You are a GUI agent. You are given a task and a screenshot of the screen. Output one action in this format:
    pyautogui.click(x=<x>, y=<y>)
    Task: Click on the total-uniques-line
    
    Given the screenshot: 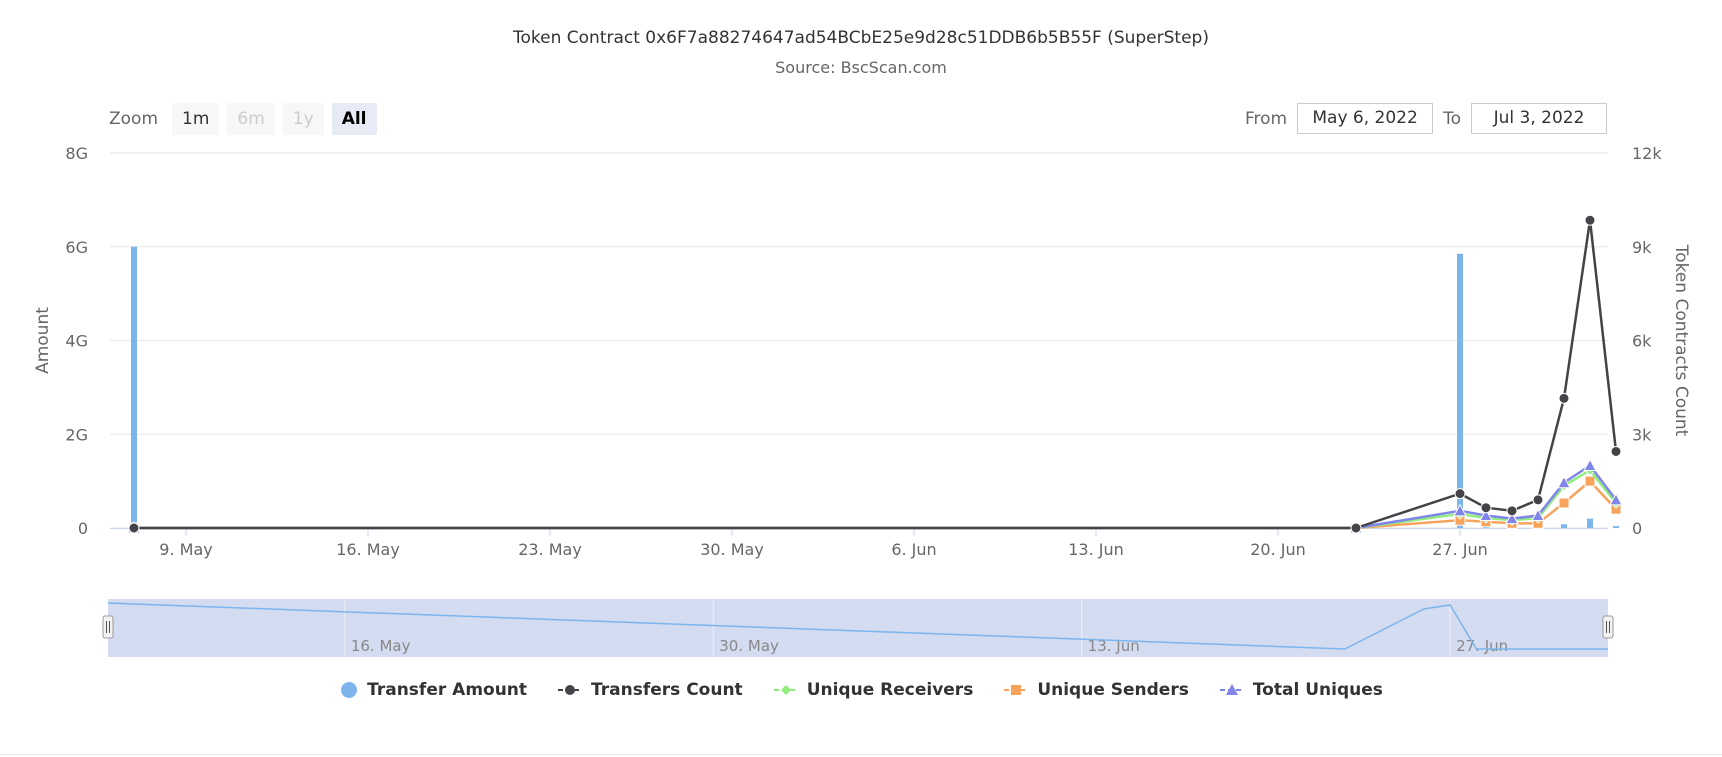 What is the action you would take?
    pyautogui.click(x=875, y=497)
    